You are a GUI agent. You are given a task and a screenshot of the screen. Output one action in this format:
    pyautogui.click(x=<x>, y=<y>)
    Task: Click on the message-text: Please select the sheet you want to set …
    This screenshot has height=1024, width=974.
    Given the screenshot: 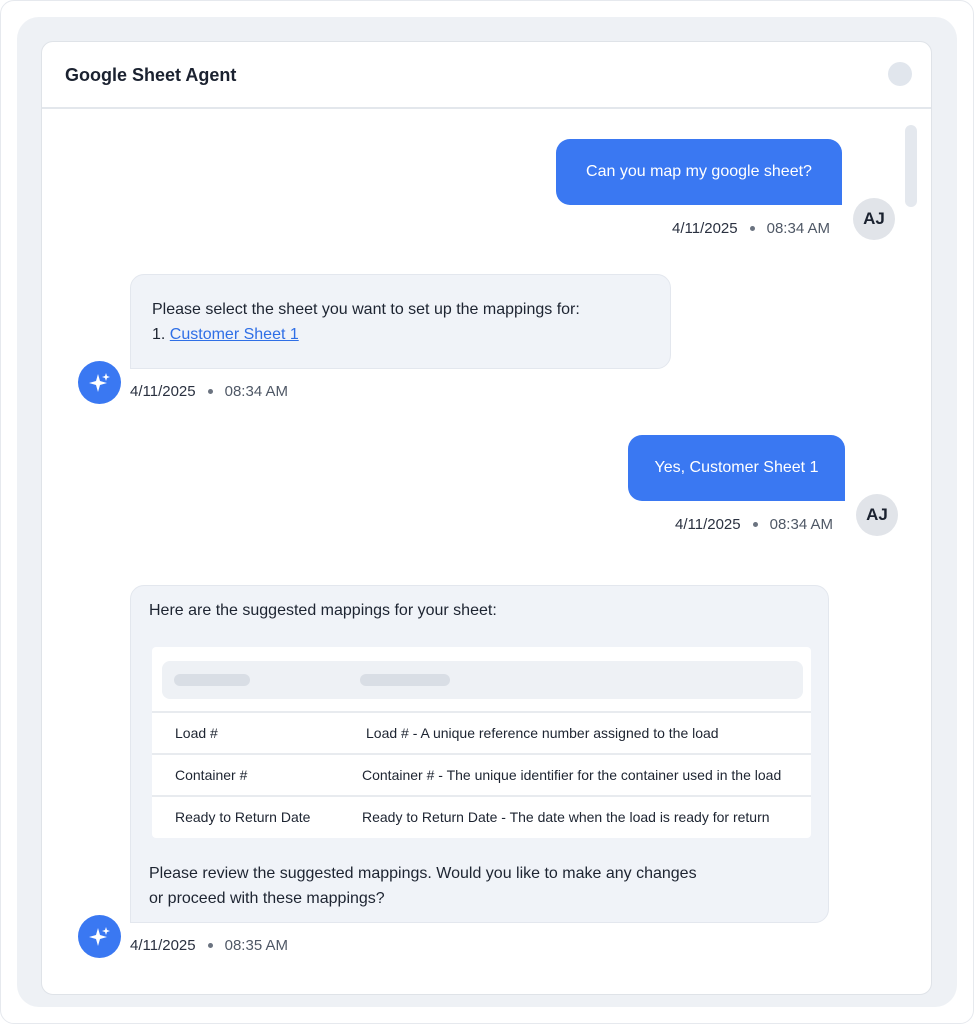 What is the action you would take?
    pyautogui.click(x=366, y=309)
    